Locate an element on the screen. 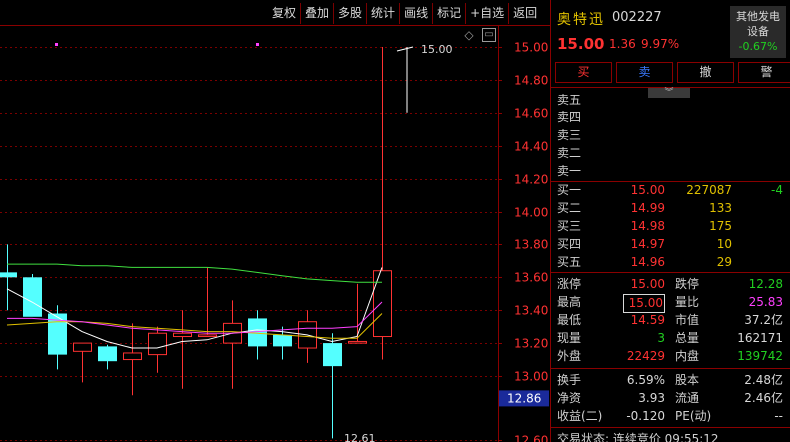 The height and width of the screenshot is (442, 790). fund-row: 收益(二) -0.120 PE(动) -- is located at coordinates (672, 416).